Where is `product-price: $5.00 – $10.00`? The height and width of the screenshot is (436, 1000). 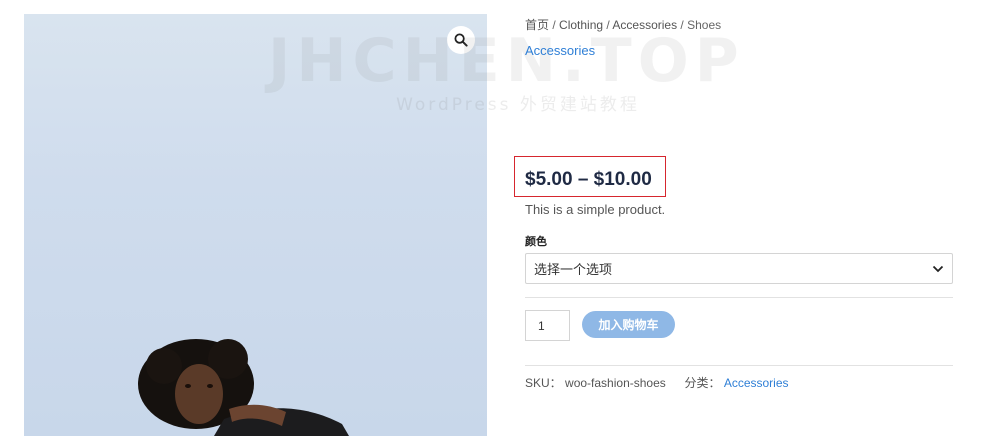 product-price: $5.00 – $10.00 is located at coordinates (588, 179).